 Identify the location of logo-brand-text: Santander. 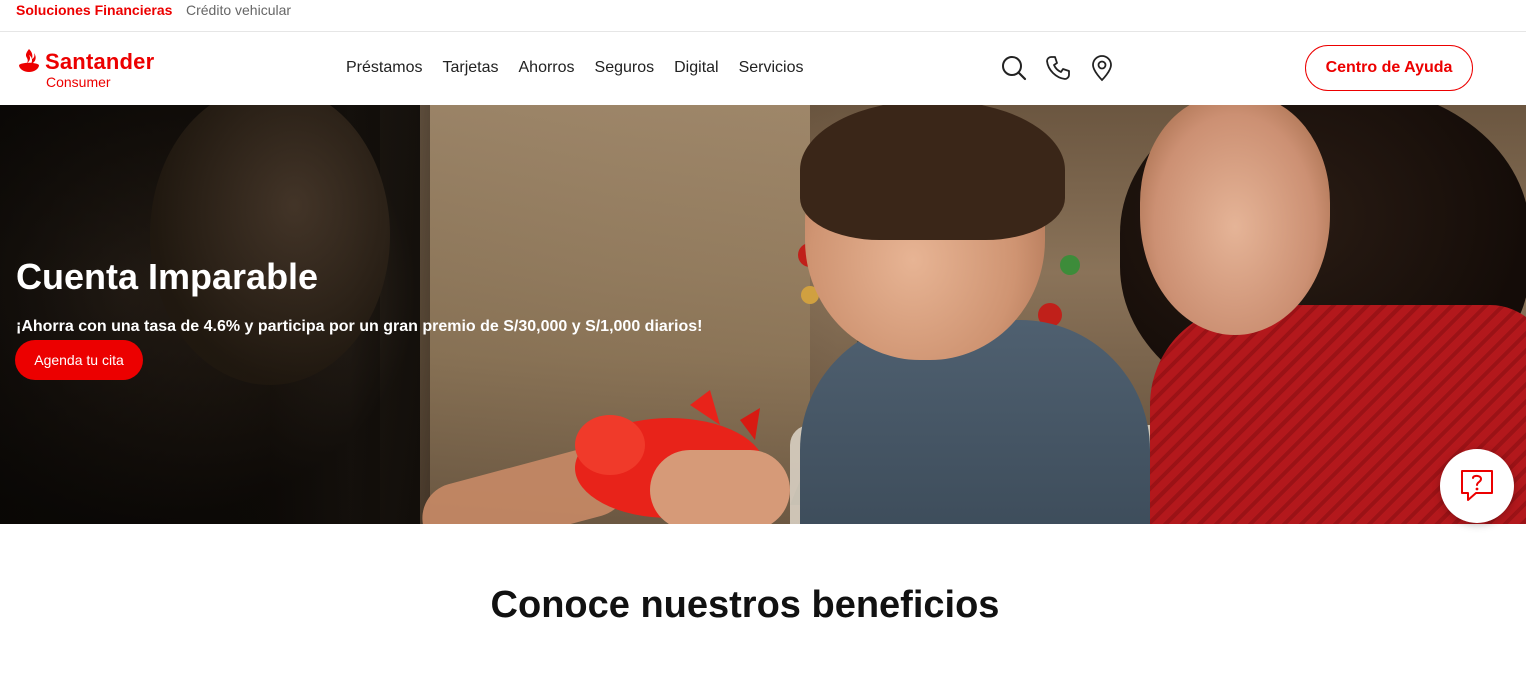
(100, 61).